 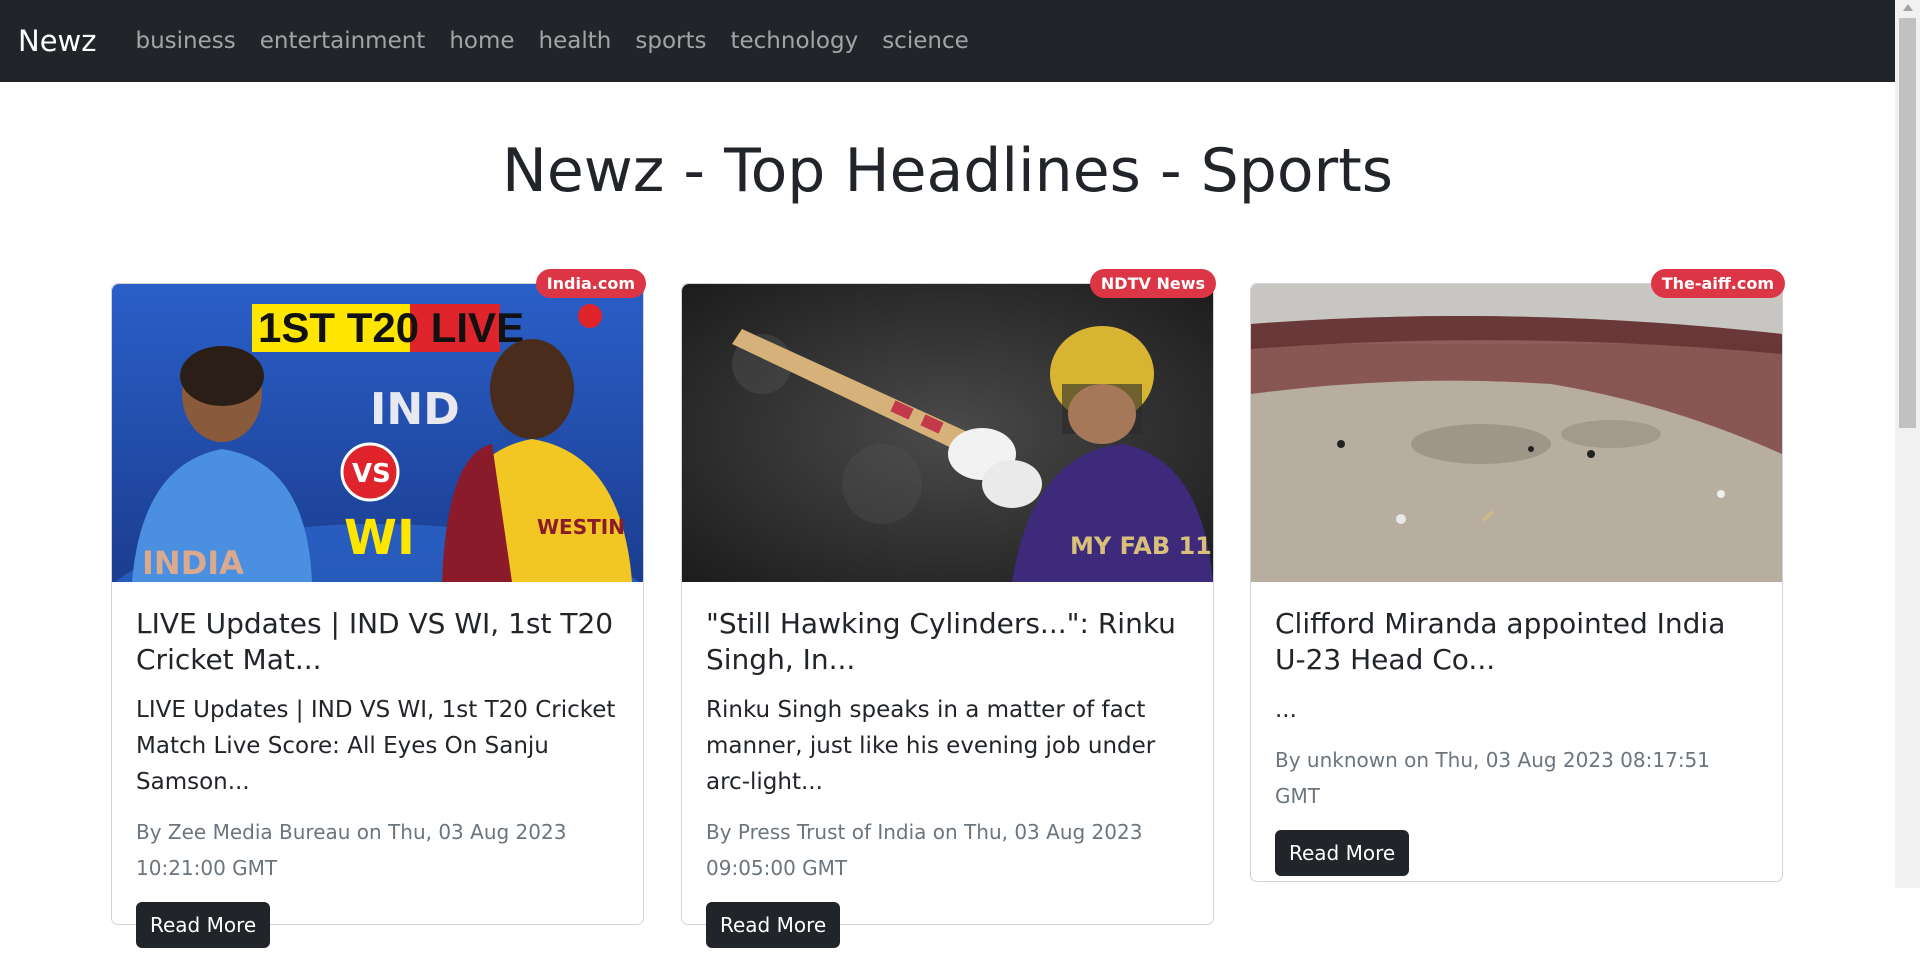 I want to click on image-team2: WI, so click(x=379, y=538).